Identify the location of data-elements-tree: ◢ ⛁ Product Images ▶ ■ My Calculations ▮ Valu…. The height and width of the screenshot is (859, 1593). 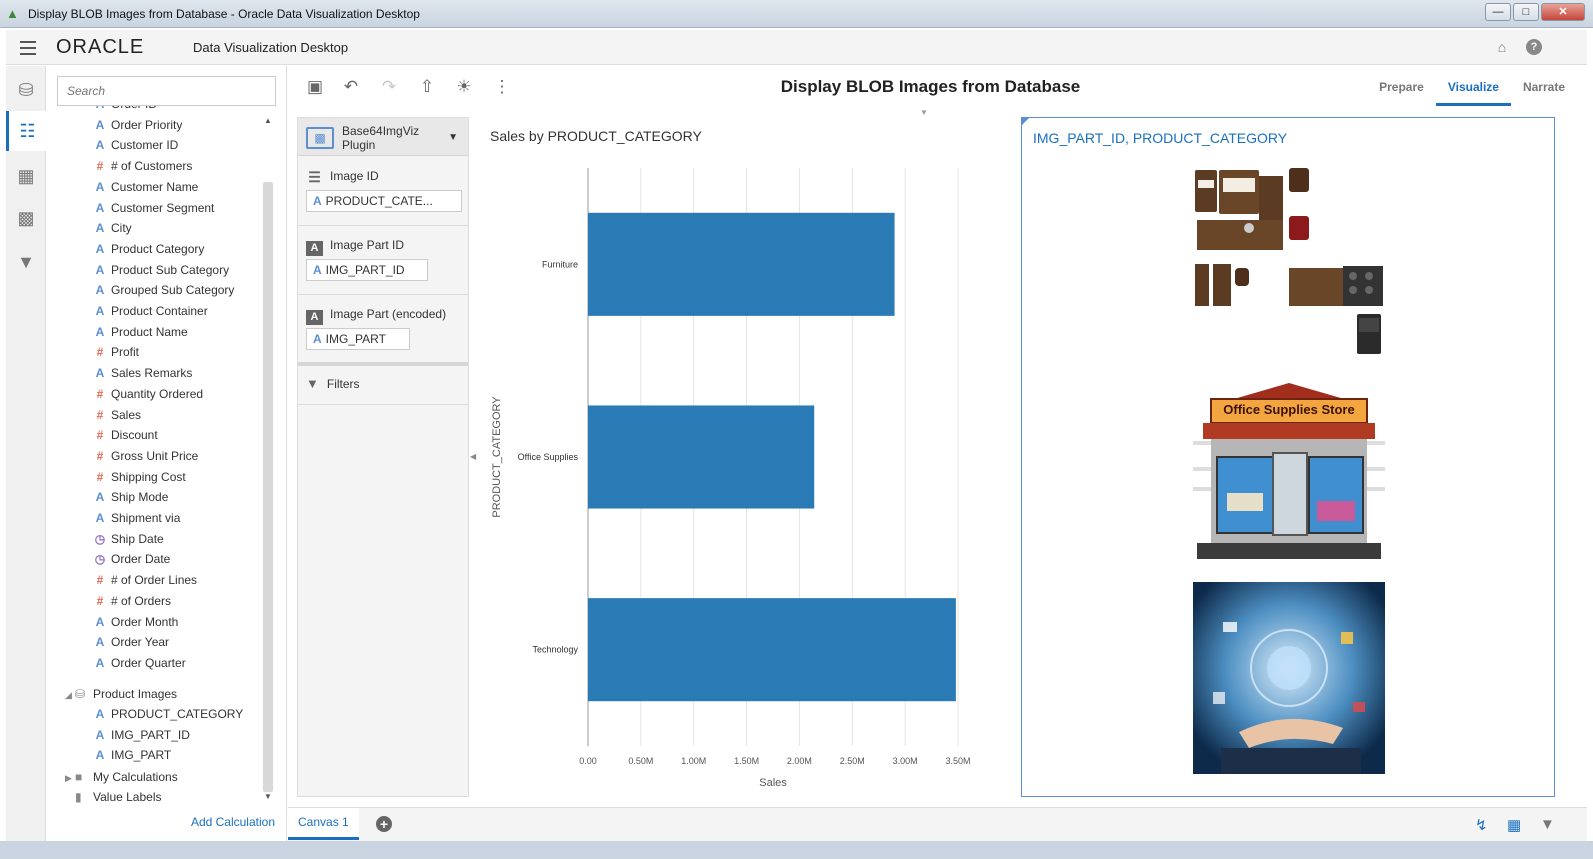
(153, 455).